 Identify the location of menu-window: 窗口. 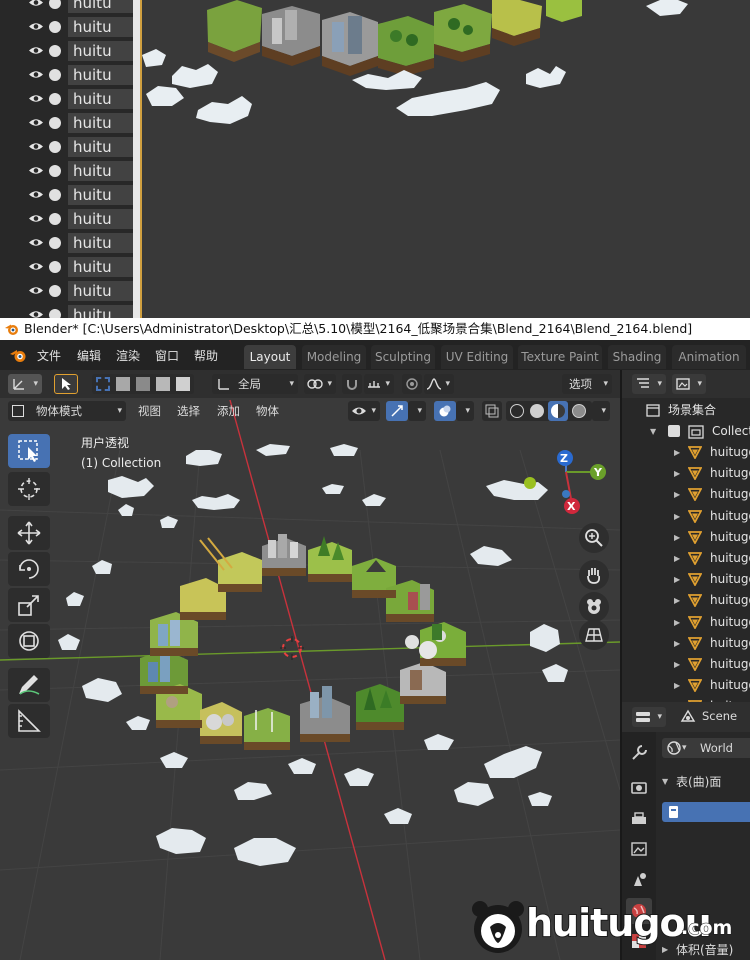
(167, 355).